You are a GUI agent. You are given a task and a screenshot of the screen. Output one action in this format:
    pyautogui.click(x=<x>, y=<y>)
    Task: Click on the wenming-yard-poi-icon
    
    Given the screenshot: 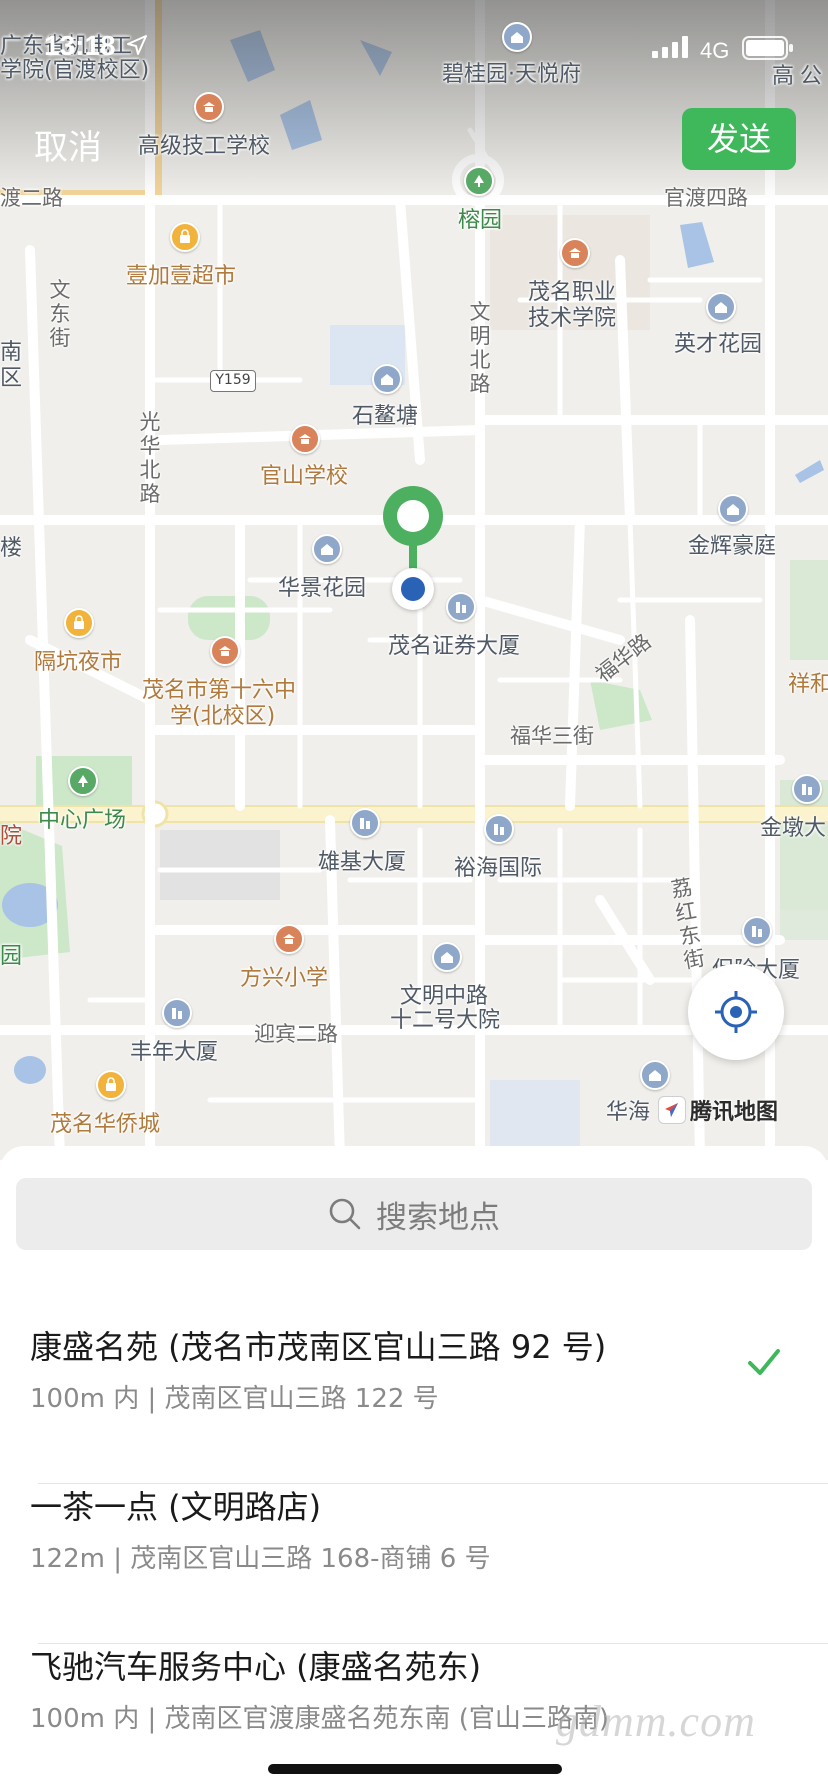 What is the action you would take?
    pyautogui.click(x=447, y=957)
    